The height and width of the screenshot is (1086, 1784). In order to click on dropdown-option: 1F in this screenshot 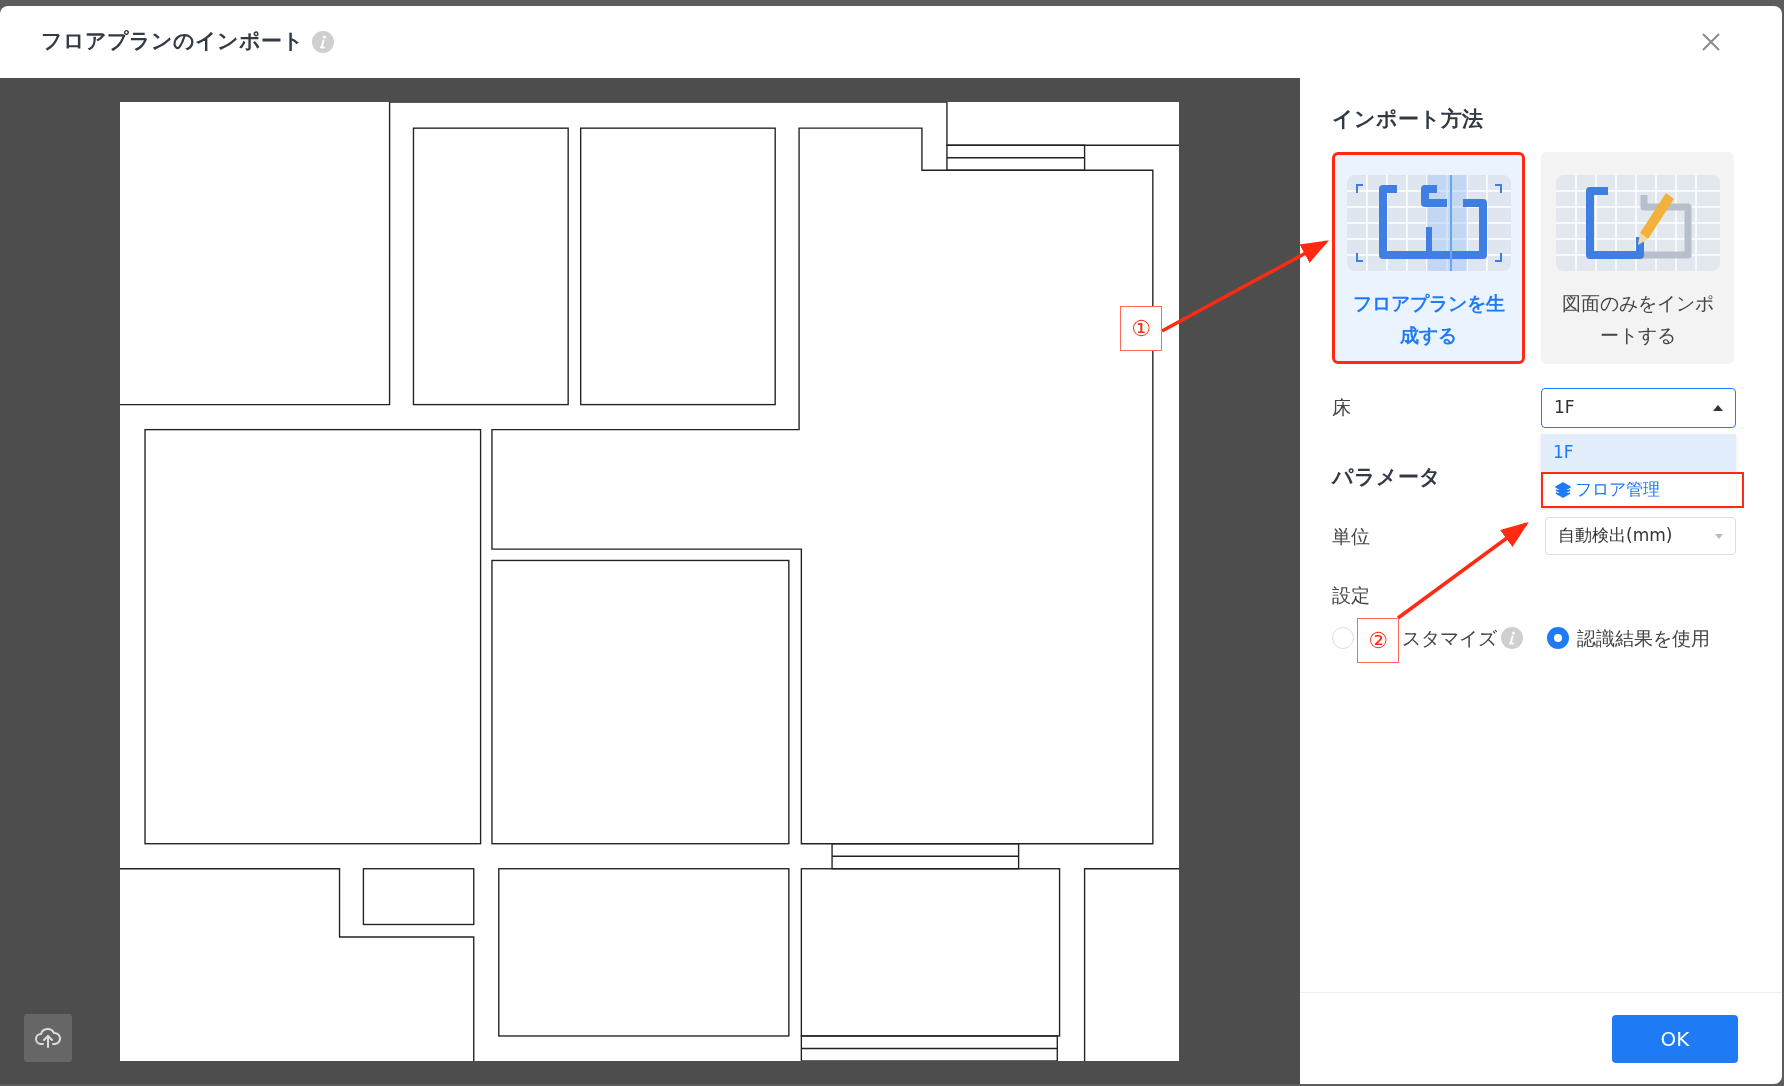, I will do `click(1638, 452)`.